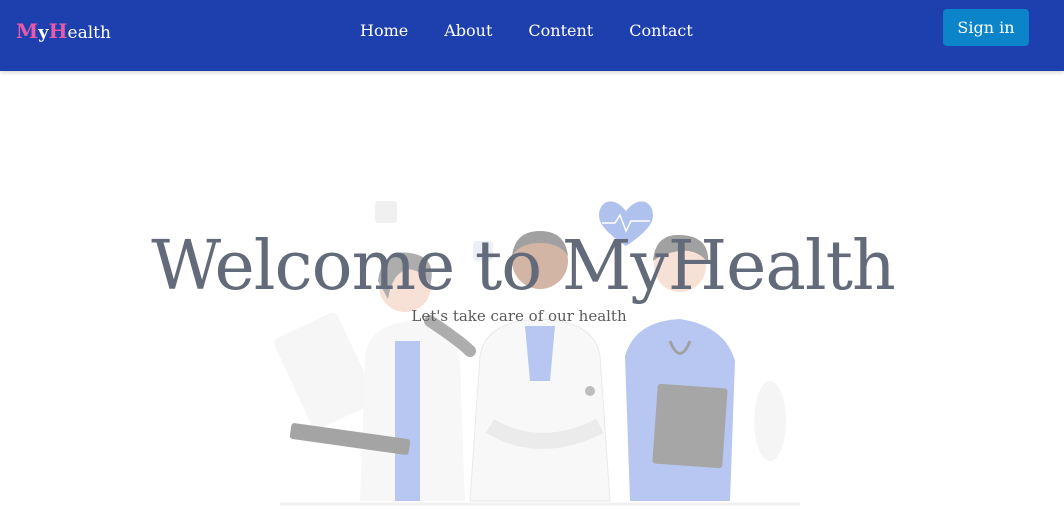 Image resolution: width=1064 pixels, height=524 pixels. What do you see at coordinates (58, 31) in the screenshot?
I see `logo-letter-h: H` at bounding box center [58, 31].